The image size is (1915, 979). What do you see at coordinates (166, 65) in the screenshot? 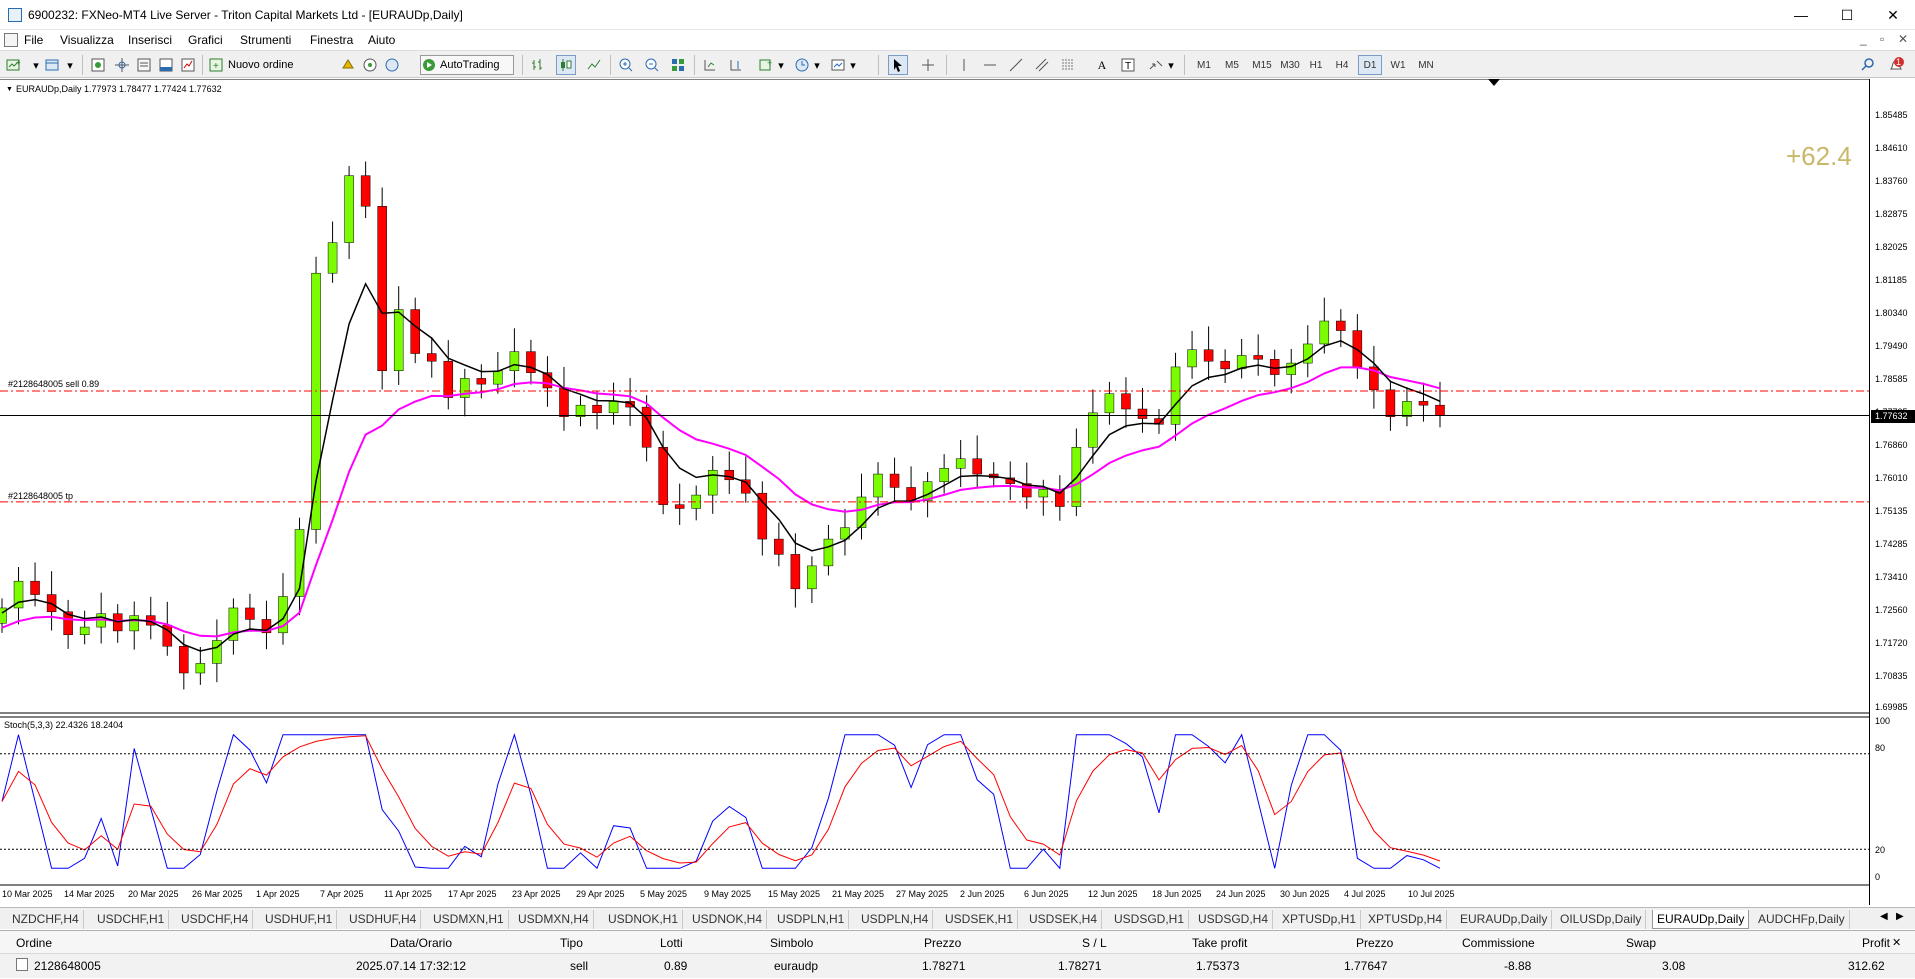
I see `terminal-icon` at bounding box center [166, 65].